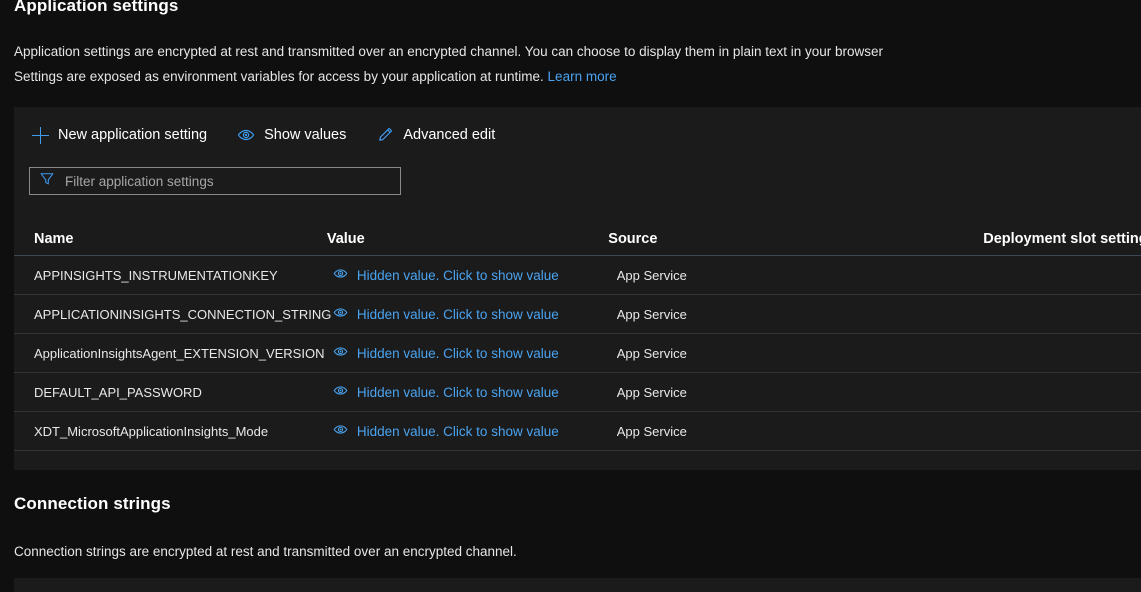  I want to click on show-values-label: Show values, so click(305, 135).